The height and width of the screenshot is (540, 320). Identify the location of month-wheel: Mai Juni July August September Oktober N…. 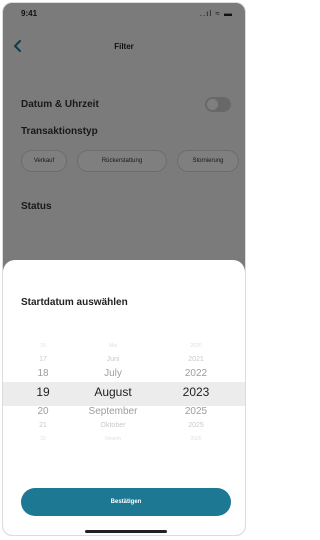
(113, 392).